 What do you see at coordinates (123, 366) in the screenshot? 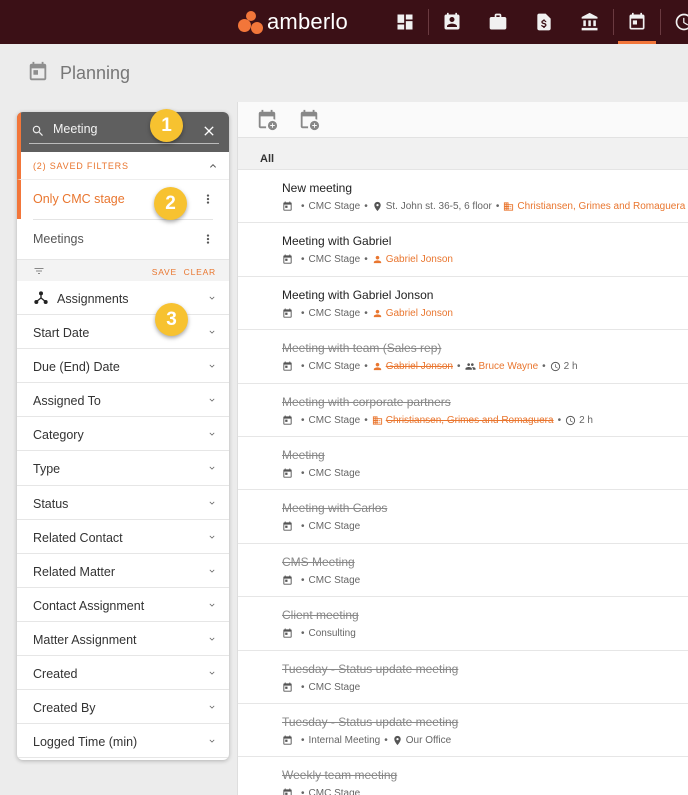
I see `filter-row: Due (End) Date` at bounding box center [123, 366].